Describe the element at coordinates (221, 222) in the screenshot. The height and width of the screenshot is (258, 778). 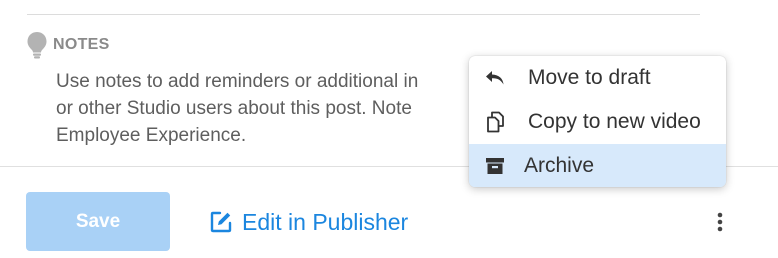
I see `edit-icon` at that location.